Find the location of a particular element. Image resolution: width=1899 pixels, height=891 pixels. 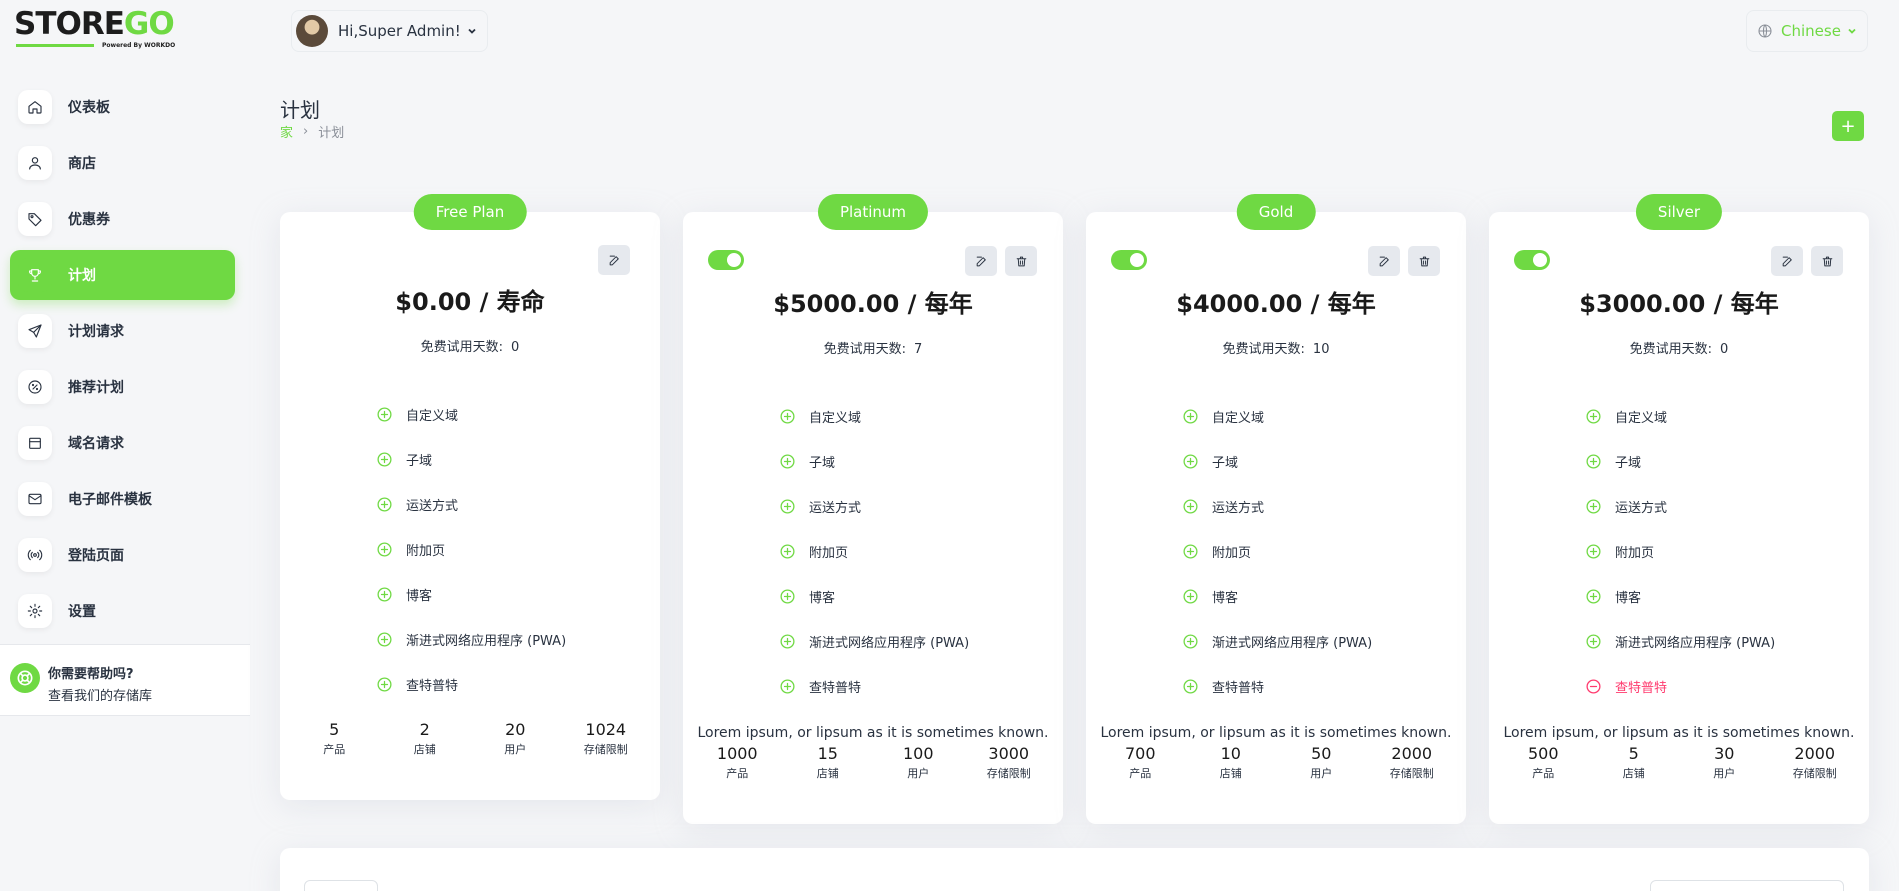

breadcrumb-home-link: 家 is located at coordinates (286, 131).